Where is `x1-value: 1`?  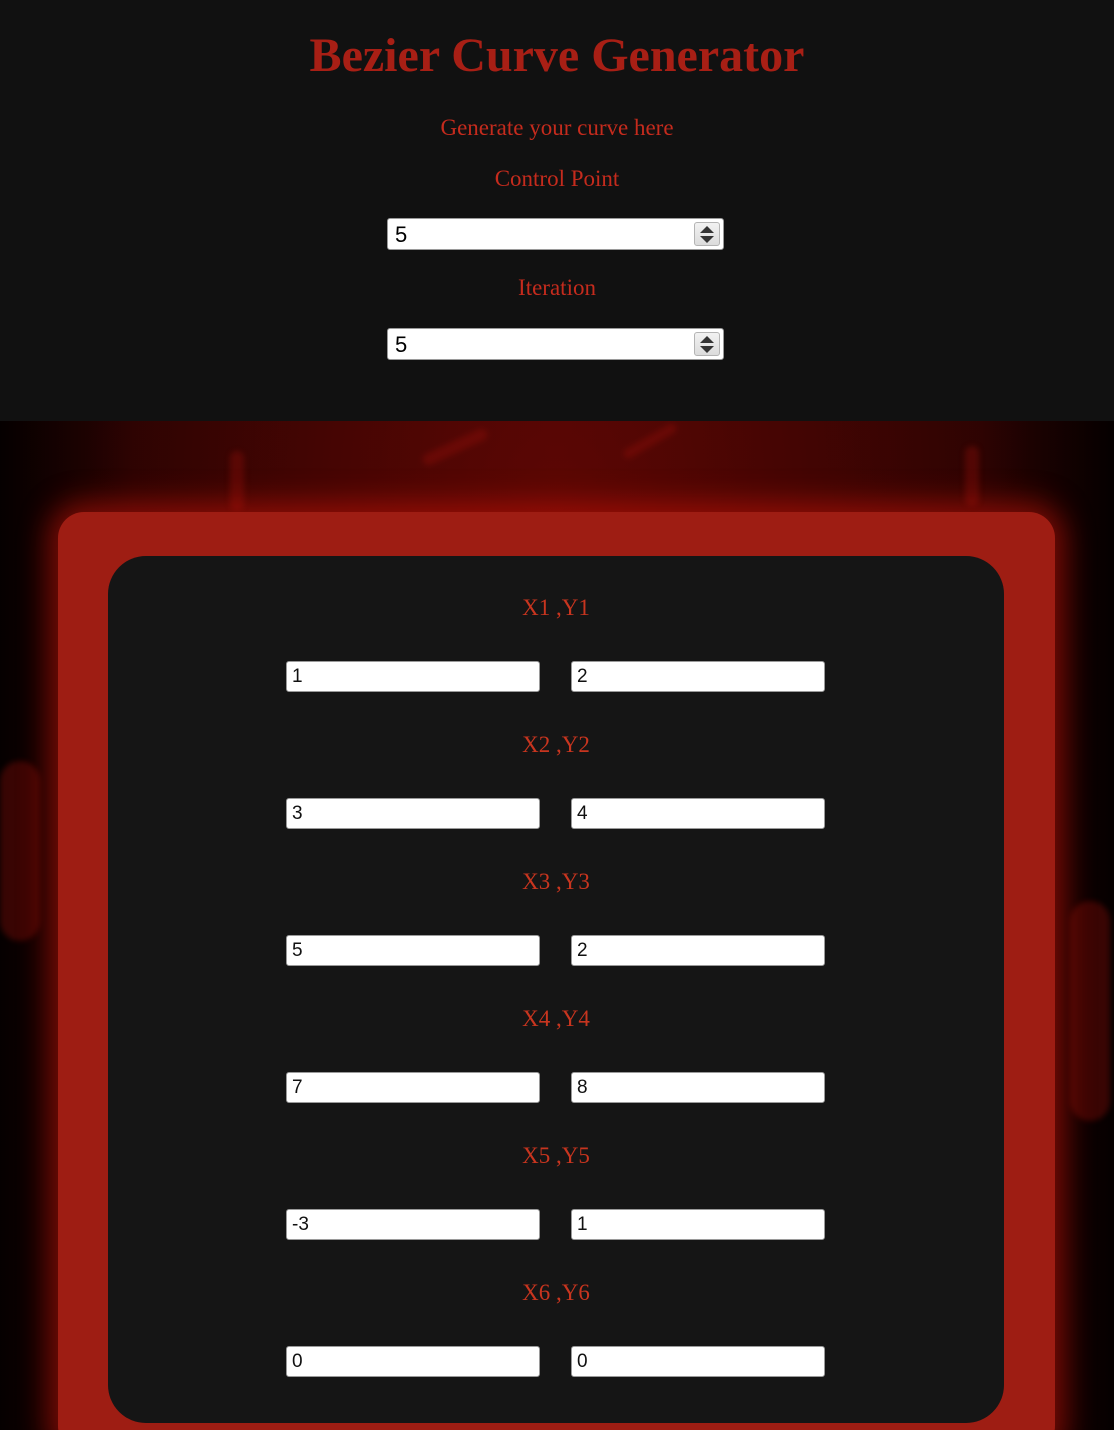
x1-value: 1 is located at coordinates (297, 676).